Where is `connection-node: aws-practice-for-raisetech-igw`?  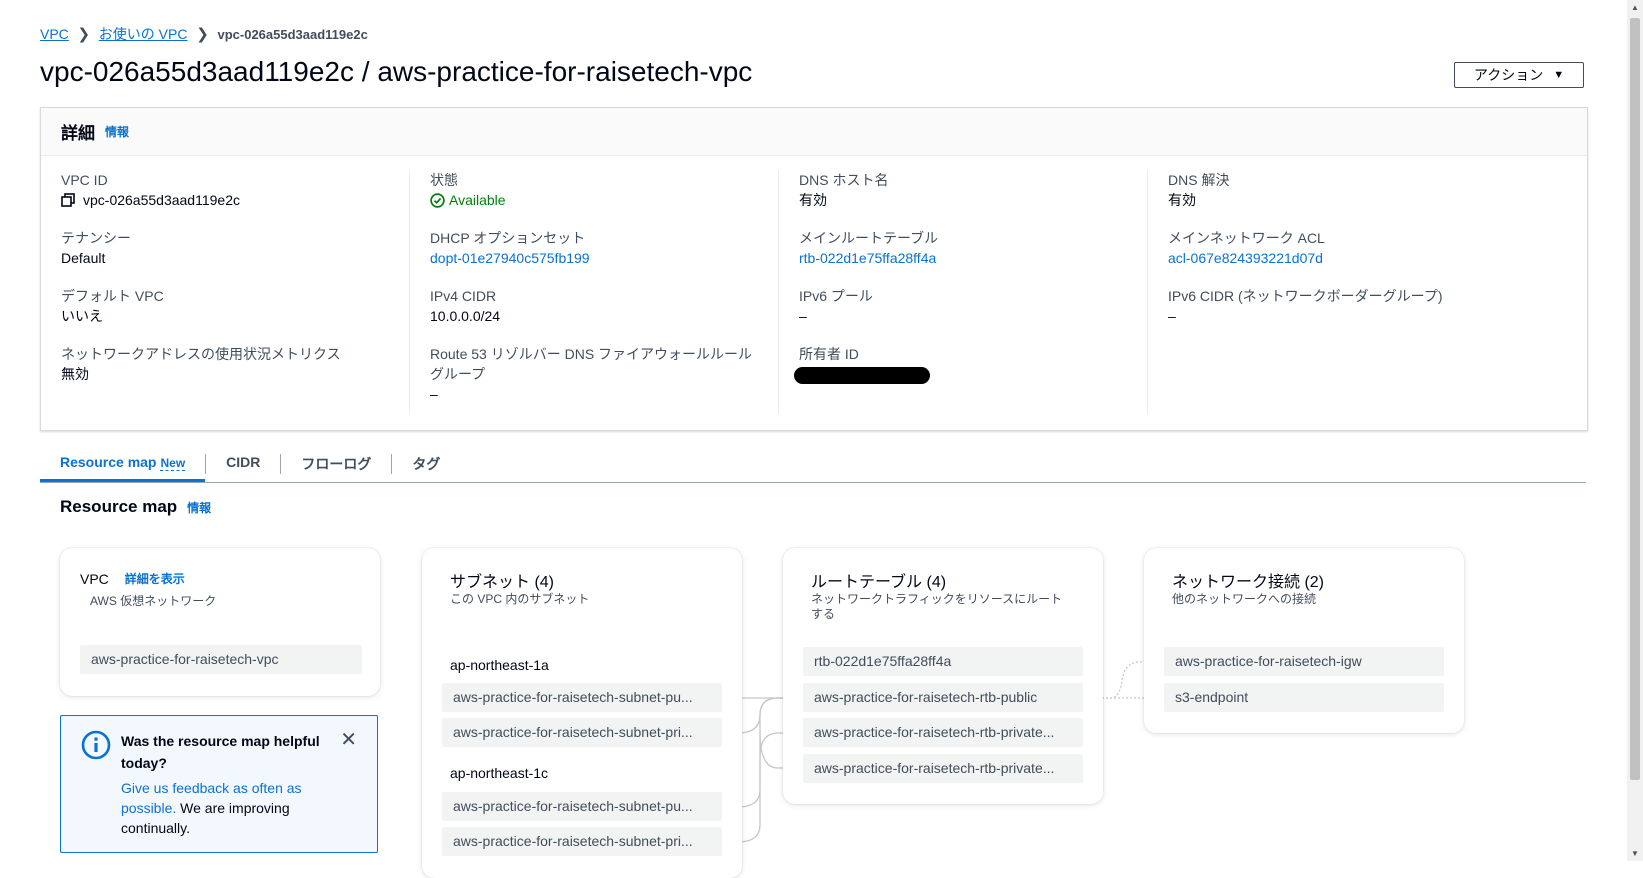
connection-node: aws-practice-for-raisetech-igw is located at coordinates (1304, 661).